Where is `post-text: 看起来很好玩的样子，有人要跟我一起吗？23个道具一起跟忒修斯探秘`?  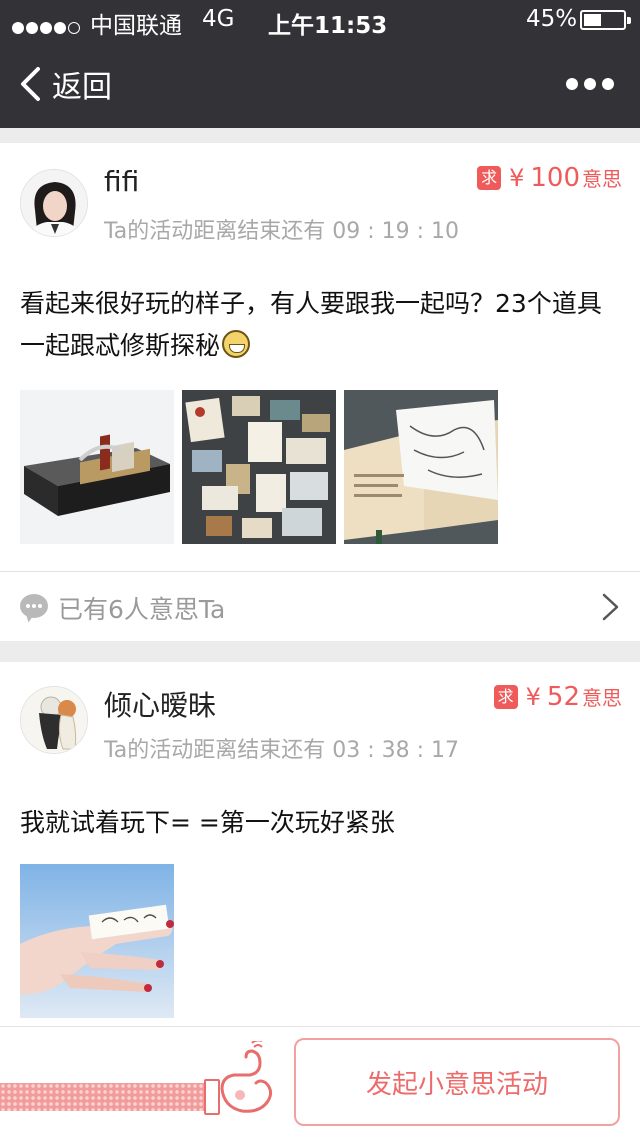 post-text: 看起来很好玩的样子，有人要跟我一起吗？23个道具一起跟忒修斯探秘 is located at coordinates (320, 325).